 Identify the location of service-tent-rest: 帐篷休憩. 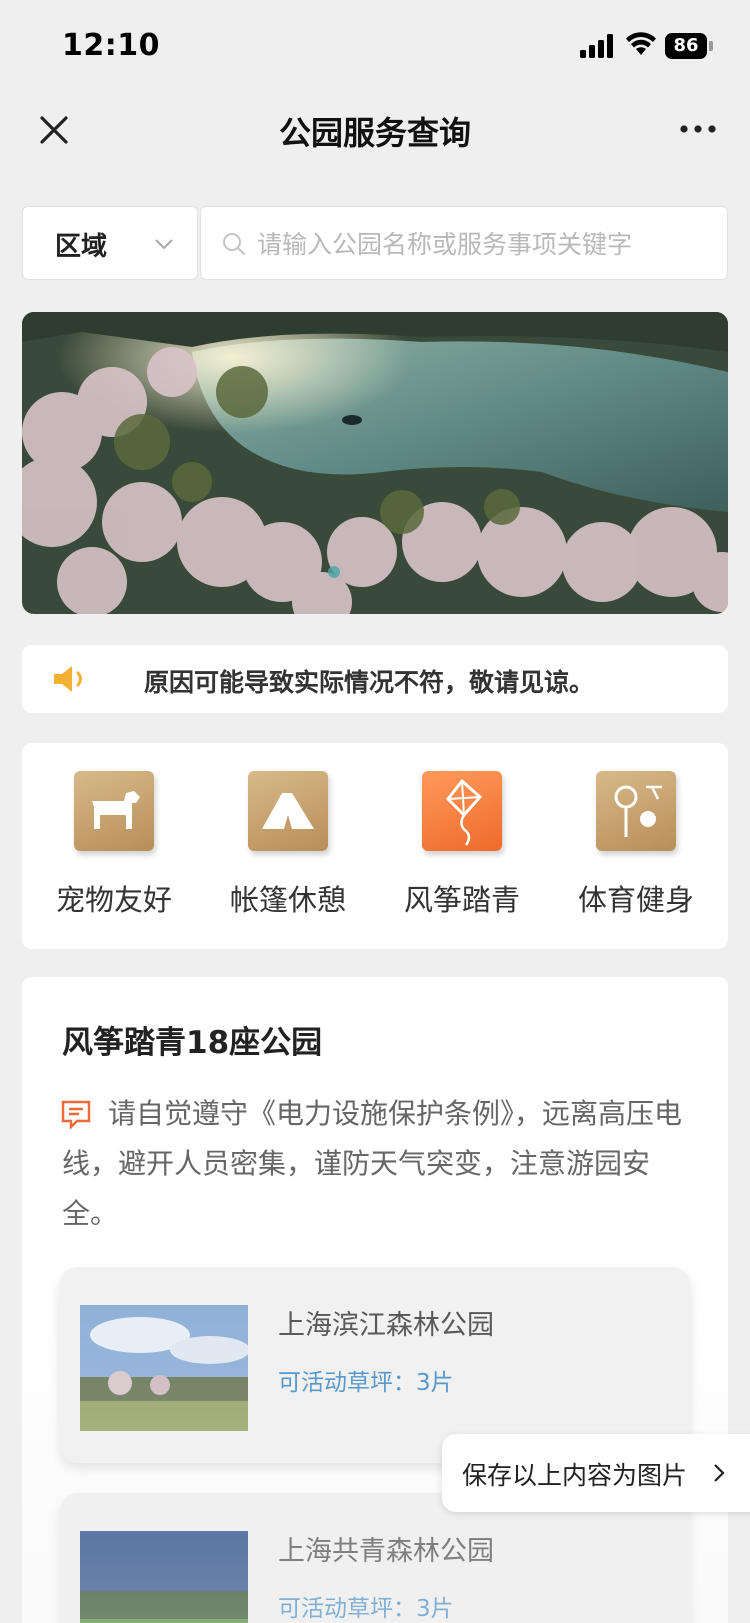
(288, 851).